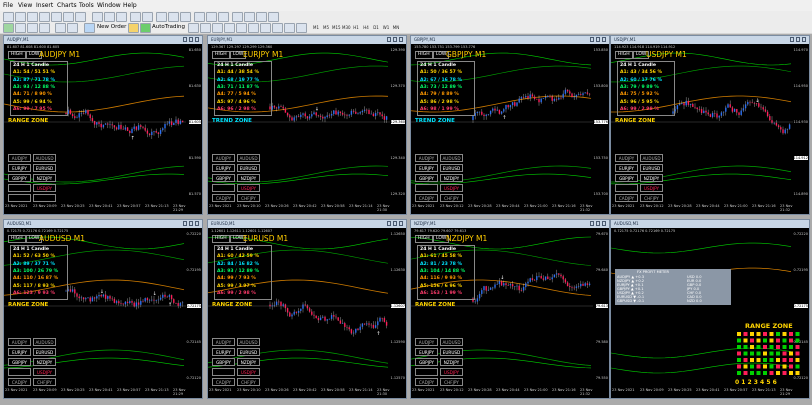 The image size is (812, 405). I want to click on auto-trading-button: AutoTrading, so click(168, 27).